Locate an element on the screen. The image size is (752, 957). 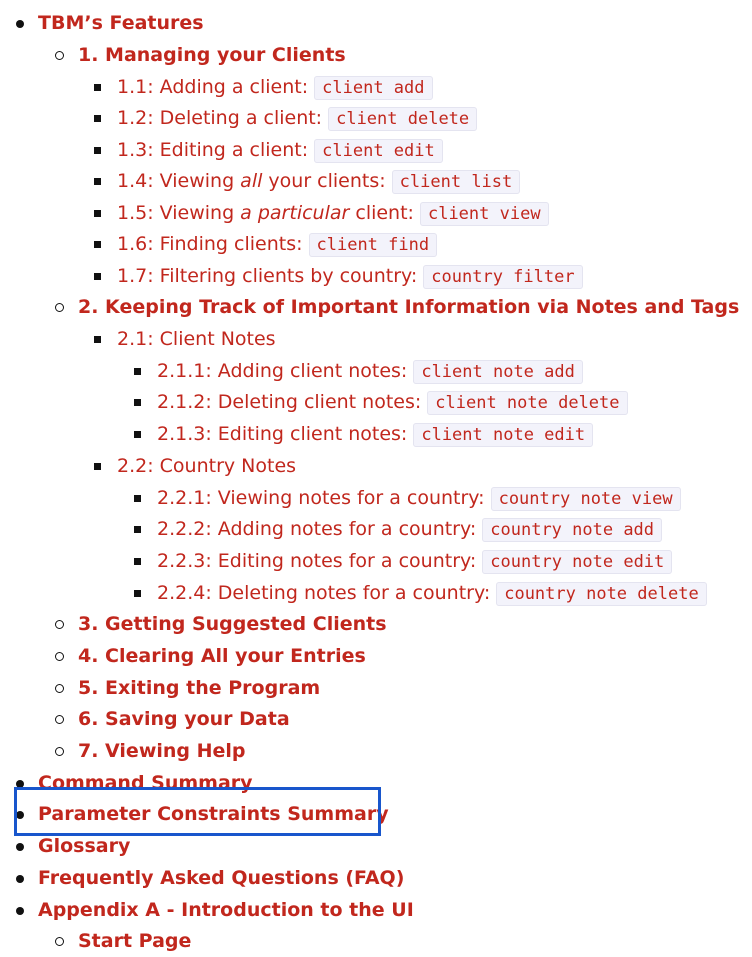
toc-link-suggested: 3. Getting Suggested Clients is located at coordinates (232, 624).